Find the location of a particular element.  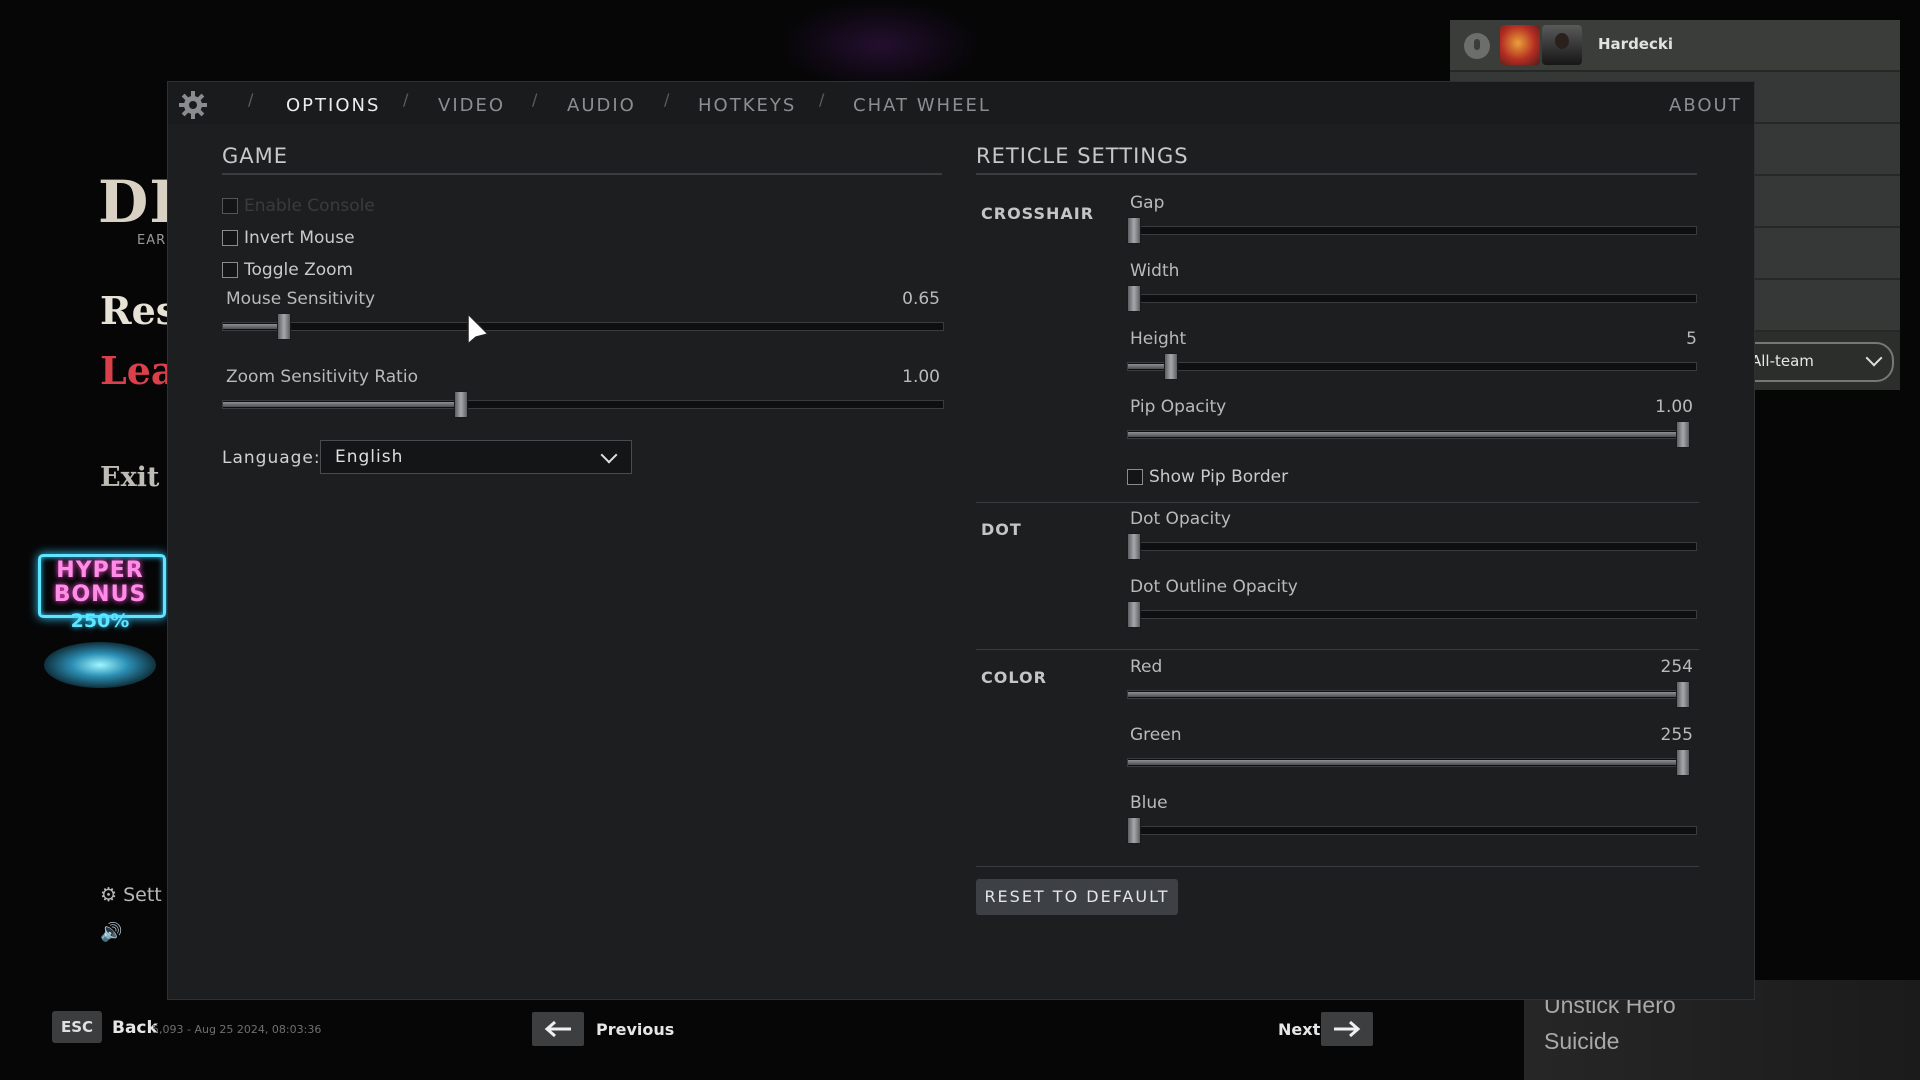

color-group-label: COLOR is located at coordinates (1014, 677).